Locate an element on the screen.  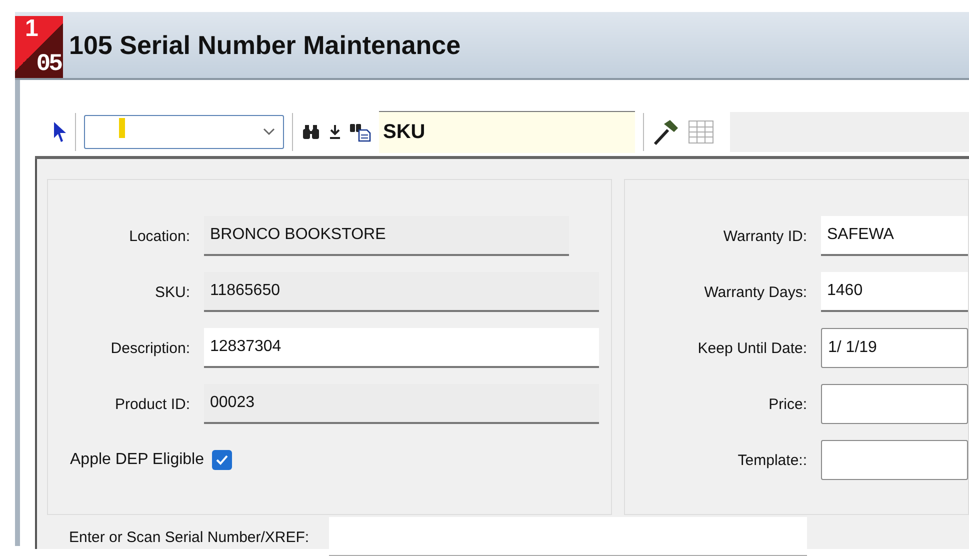
checkbox-label: Apple DEP Eligible is located at coordinates (137, 460).